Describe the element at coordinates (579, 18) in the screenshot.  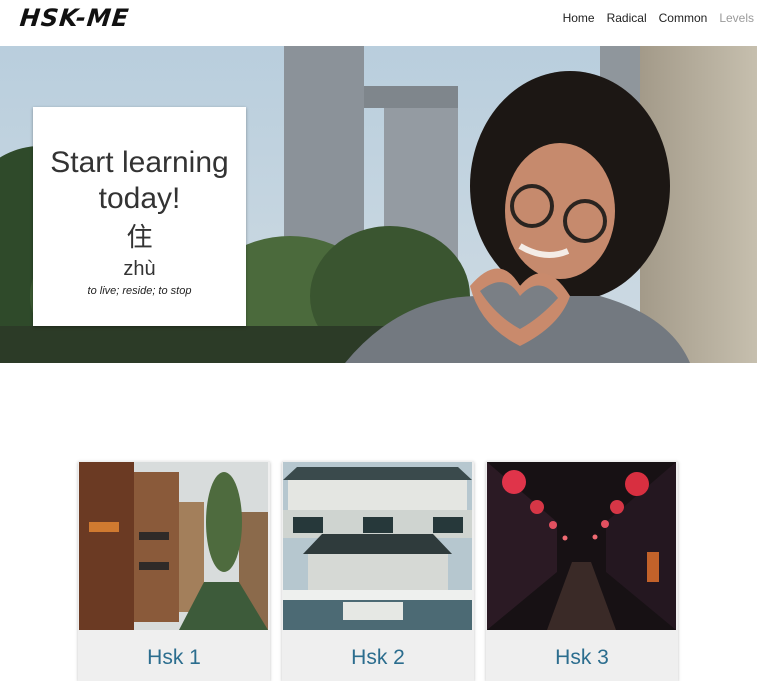
I see `nav-home: Home` at that location.